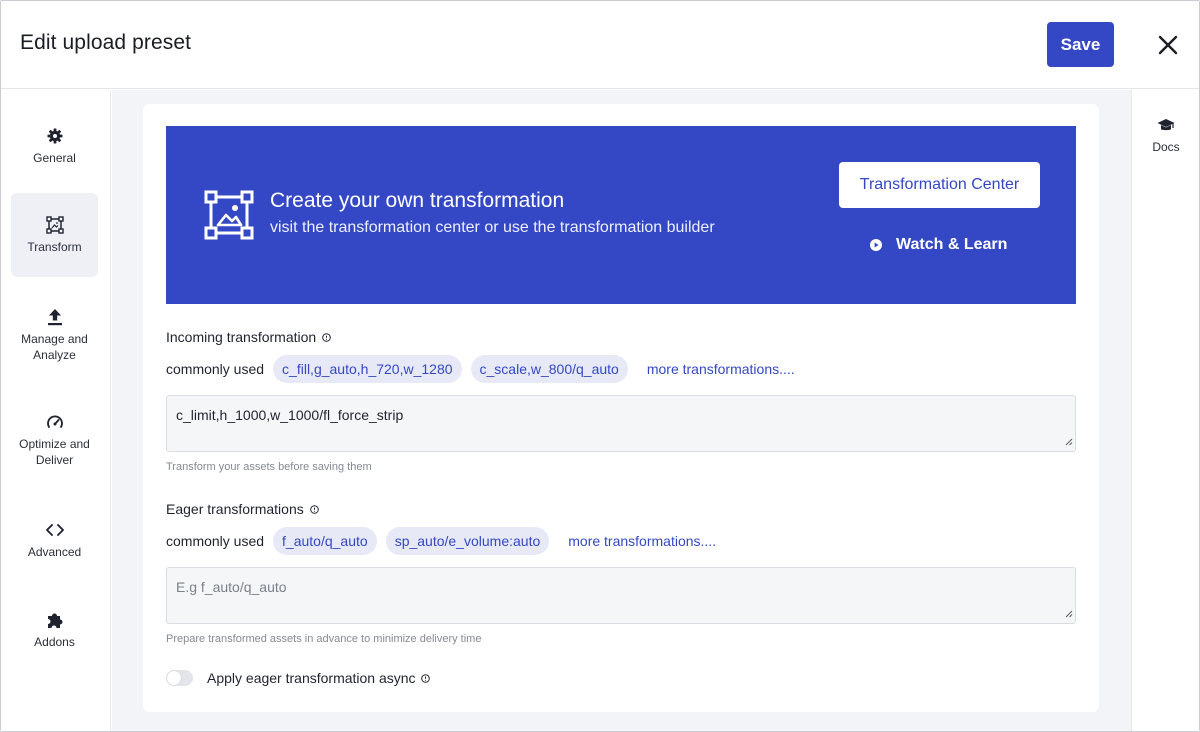 This screenshot has width=1200, height=732. What do you see at coordinates (55, 422) in the screenshot?
I see `speedometer-icon` at bounding box center [55, 422].